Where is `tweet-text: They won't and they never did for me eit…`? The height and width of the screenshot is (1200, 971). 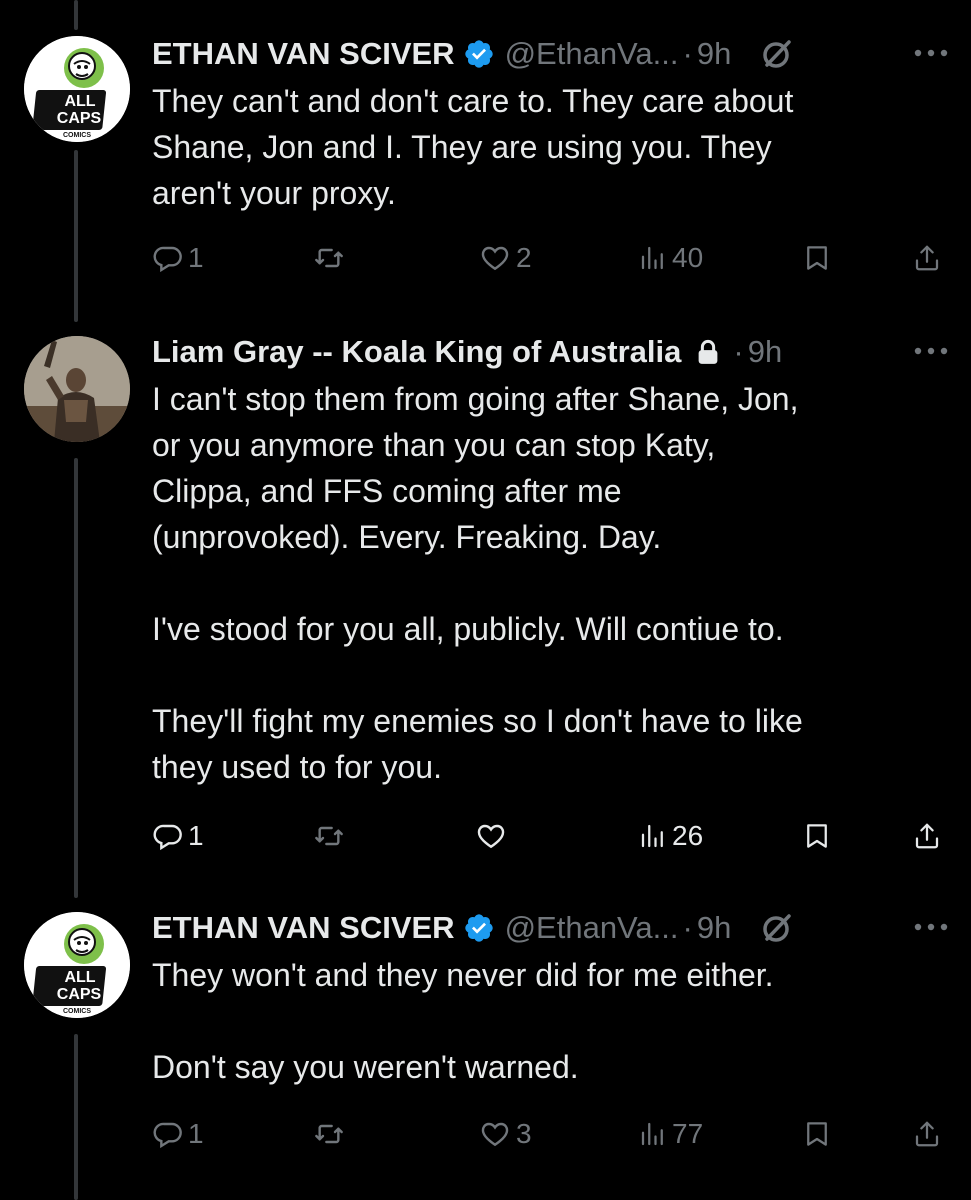
tweet-text: They won't and they never did for me eit… is located at coordinates (463, 1021).